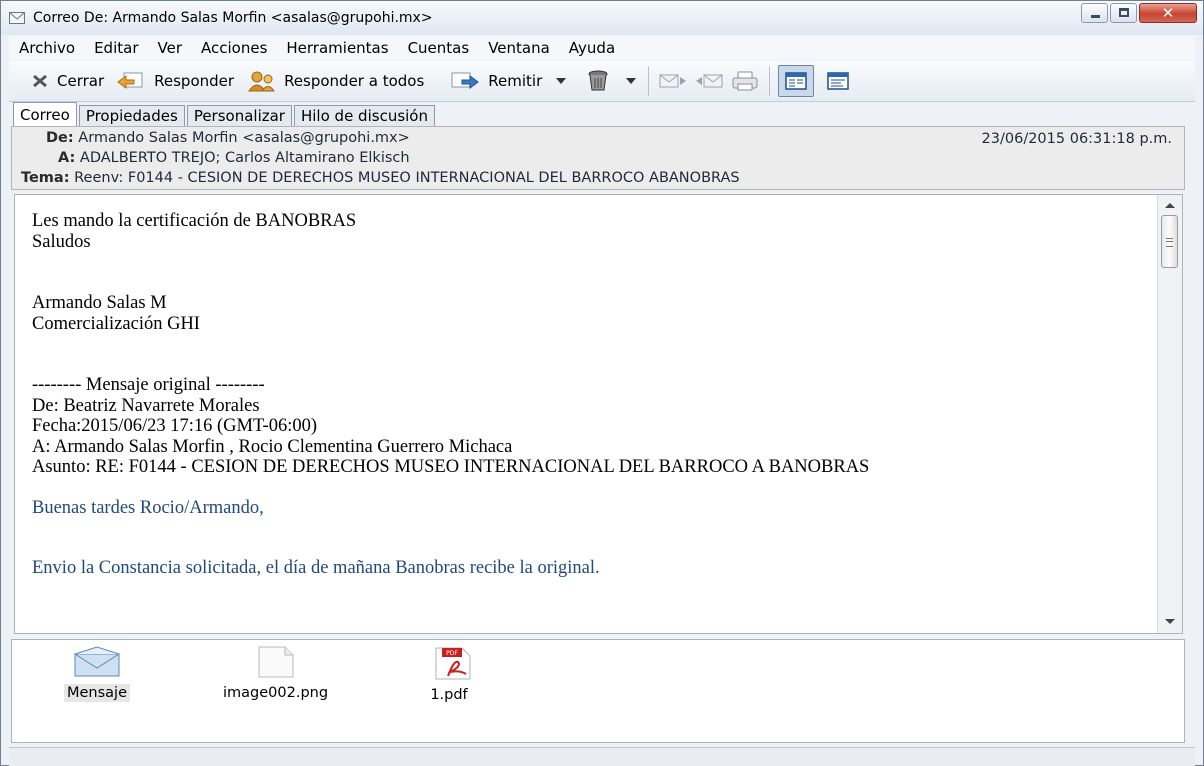  Describe the element at coordinates (148, 385) in the screenshot. I see `original-message-header: -------- Mensaje original --------` at that location.